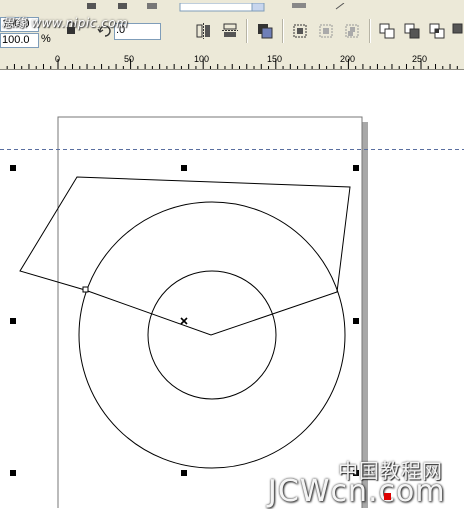  I want to click on ruler-label-250: 250, so click(420, 59).